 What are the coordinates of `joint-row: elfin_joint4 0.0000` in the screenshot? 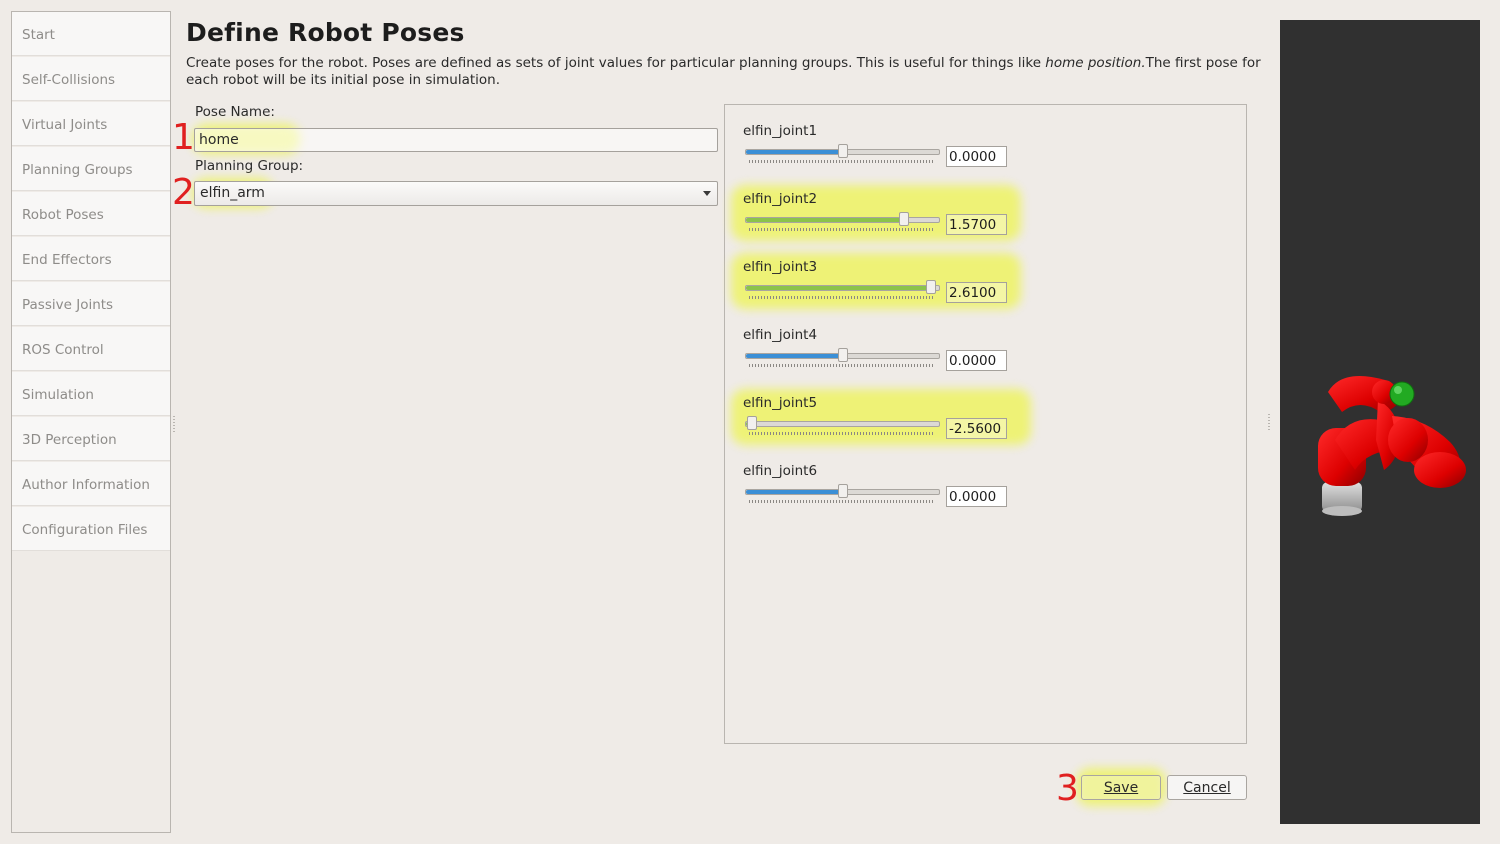 It's located at (985, 361).